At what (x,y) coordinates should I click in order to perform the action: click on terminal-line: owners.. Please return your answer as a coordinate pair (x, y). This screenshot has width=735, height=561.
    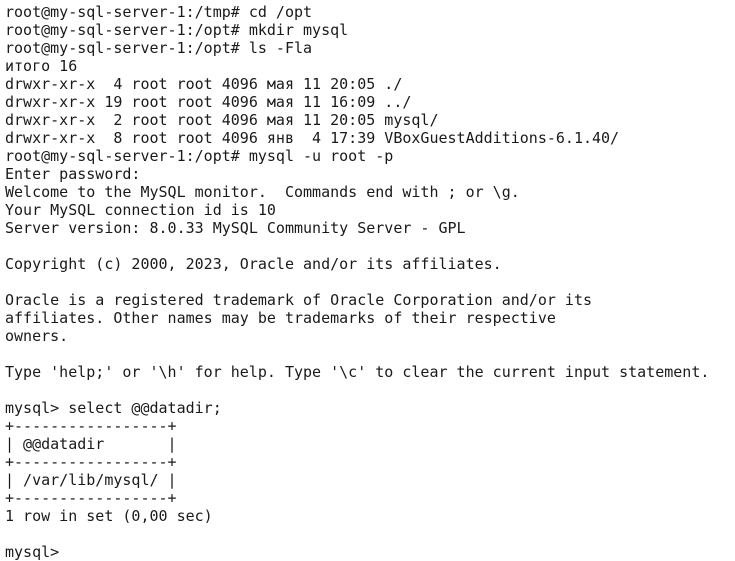
    Looking at the image, I should click on (37, 336).